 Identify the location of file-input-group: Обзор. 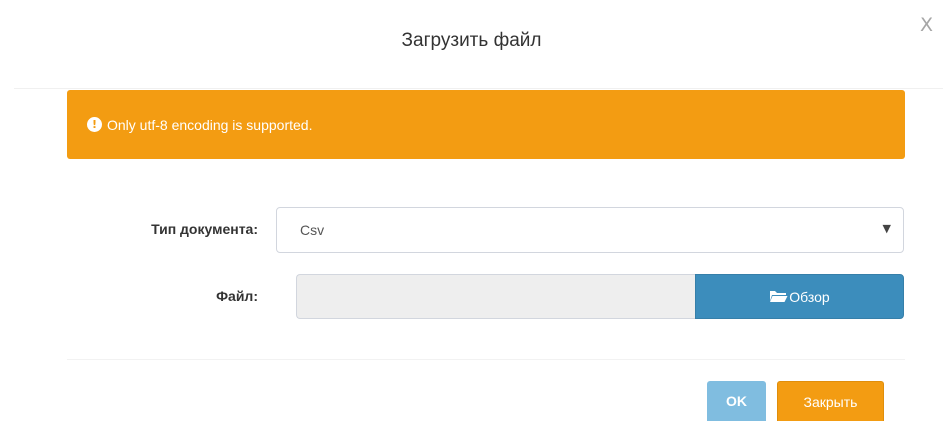
(600, 296).